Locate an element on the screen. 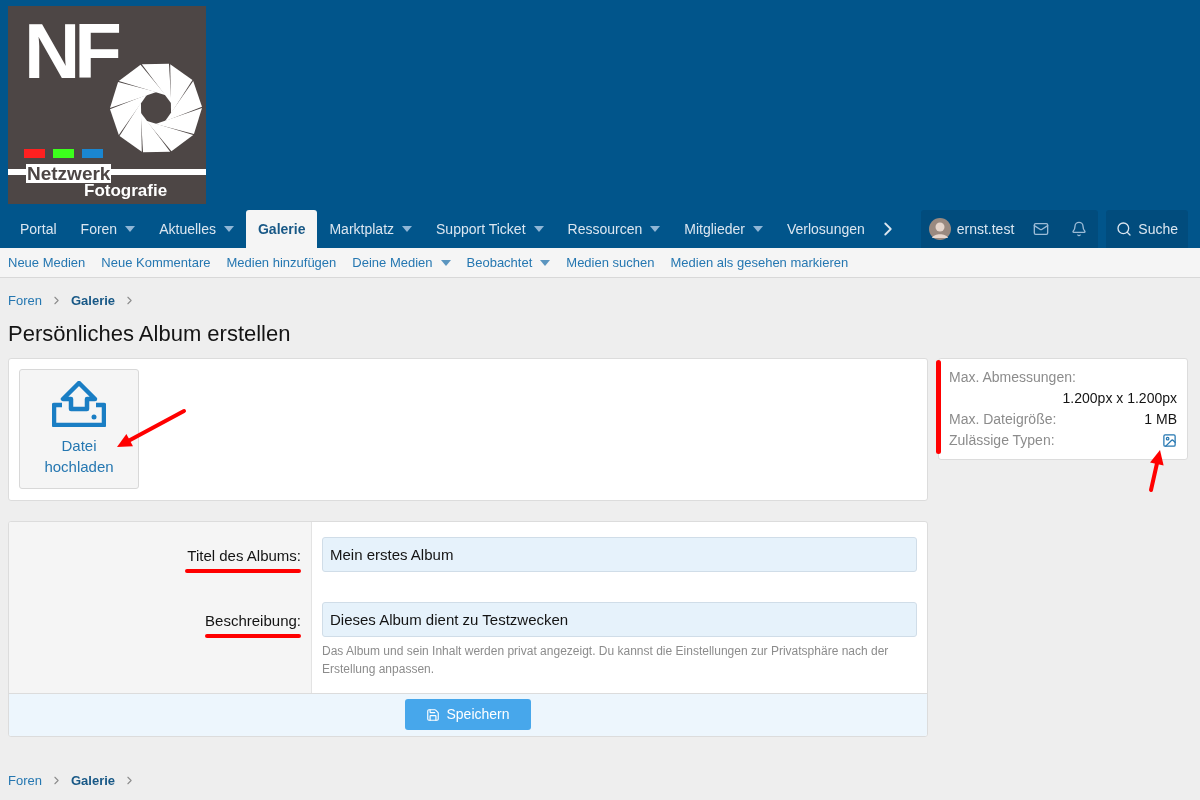 The width and height of the screenshot is (1200, 800). sub-nav-link: Medien hinzufügen is located at coordinates (281, 262).